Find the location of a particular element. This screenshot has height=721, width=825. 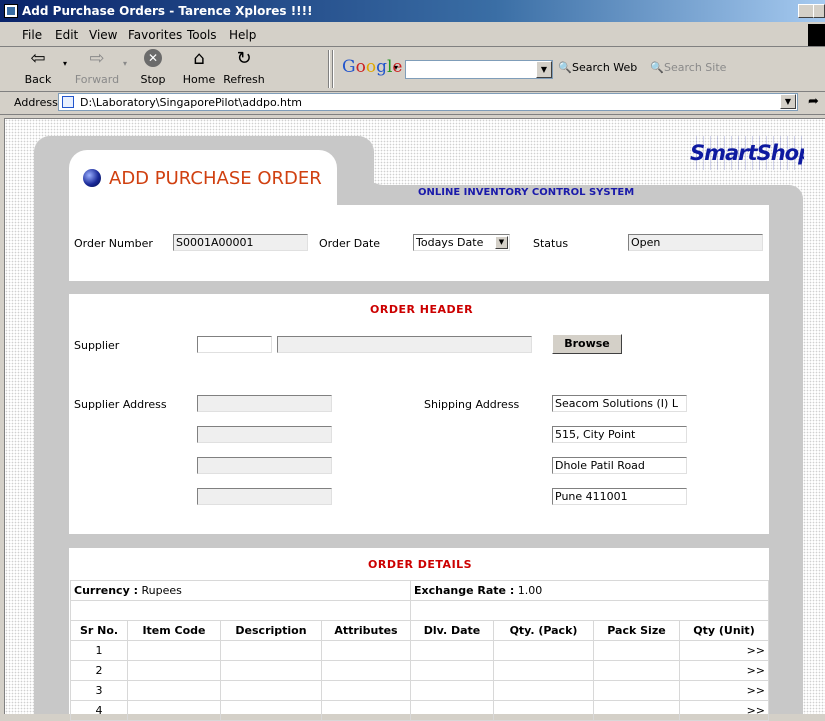

menu-favorites: Favorites is located at coordinates (155, 35).